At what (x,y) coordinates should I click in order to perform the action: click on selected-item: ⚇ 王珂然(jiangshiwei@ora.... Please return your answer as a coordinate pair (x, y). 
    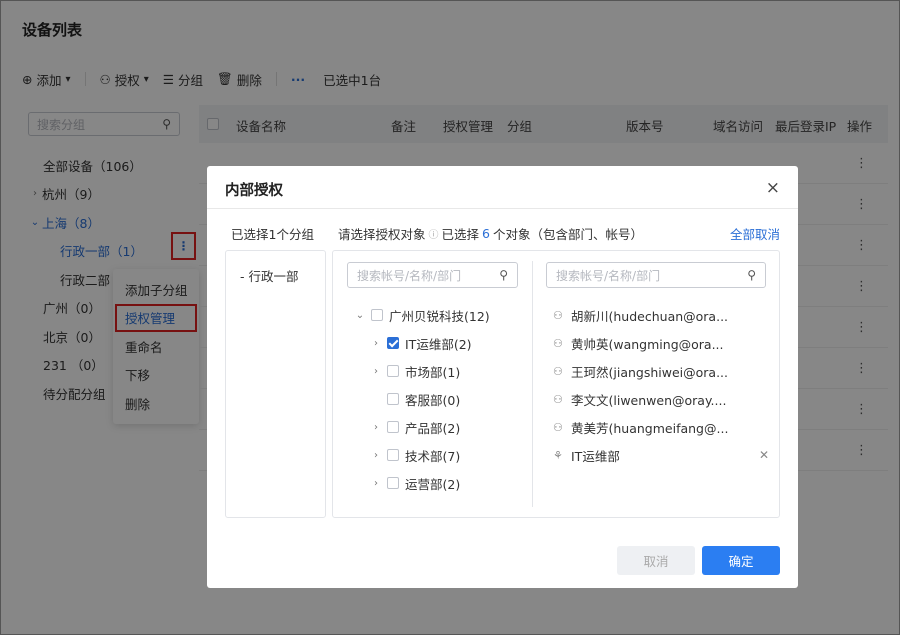
    Looking at the image, I should click on (664, 371).